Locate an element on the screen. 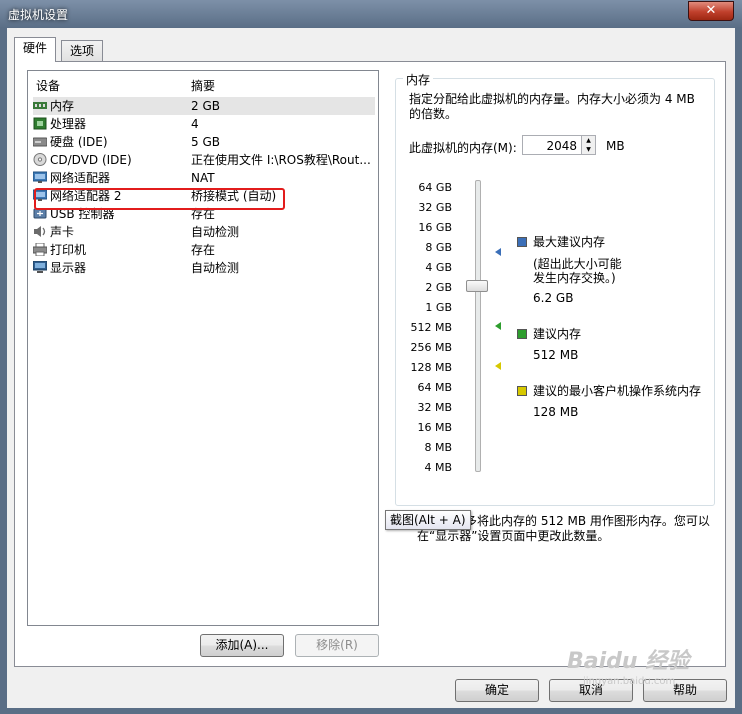  recommended-legend-icon is located at coordinates (522, 334).